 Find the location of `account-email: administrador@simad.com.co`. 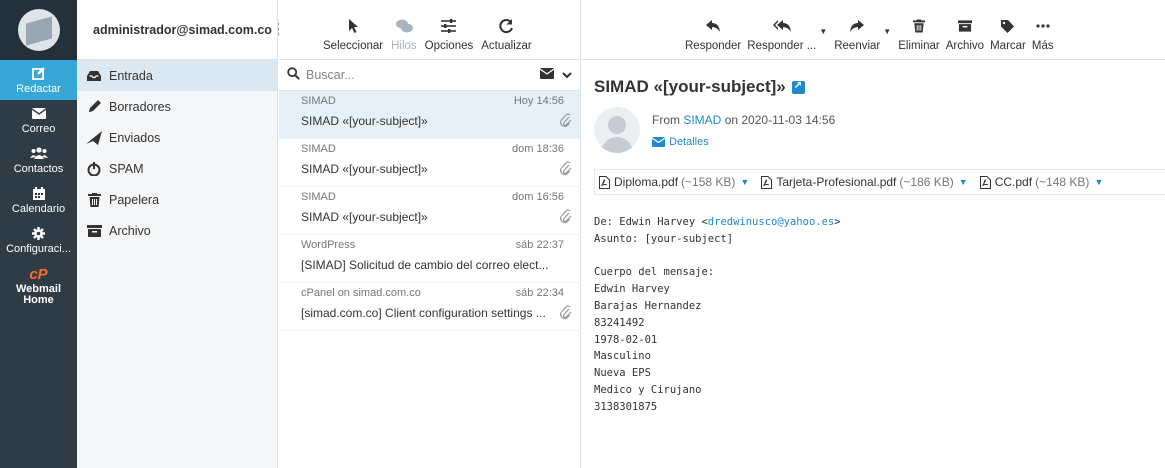

account-email: administrador@simad.com.co is located at coordinates (182, 29).